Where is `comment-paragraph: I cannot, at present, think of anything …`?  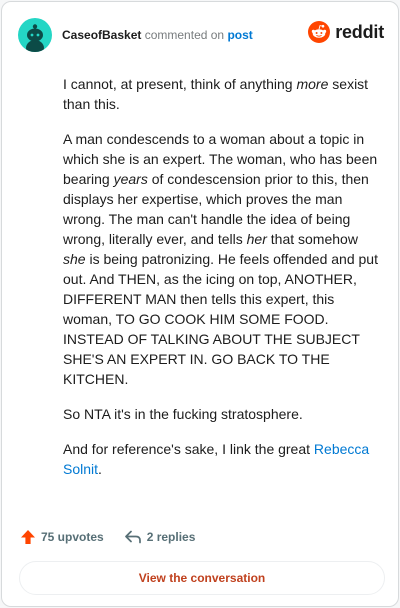
comment-paragraph: I cannot, at present, think of anything … is located at coordinates (216, 94).